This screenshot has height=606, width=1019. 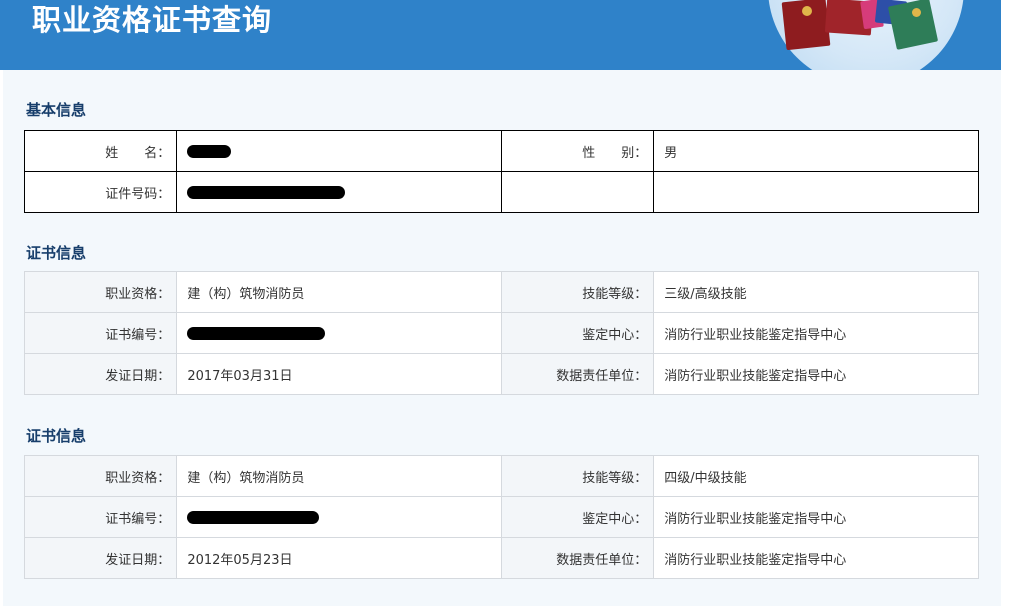 I want to click on page-title: 职业资格证书查询, so click(x=152, y=20).